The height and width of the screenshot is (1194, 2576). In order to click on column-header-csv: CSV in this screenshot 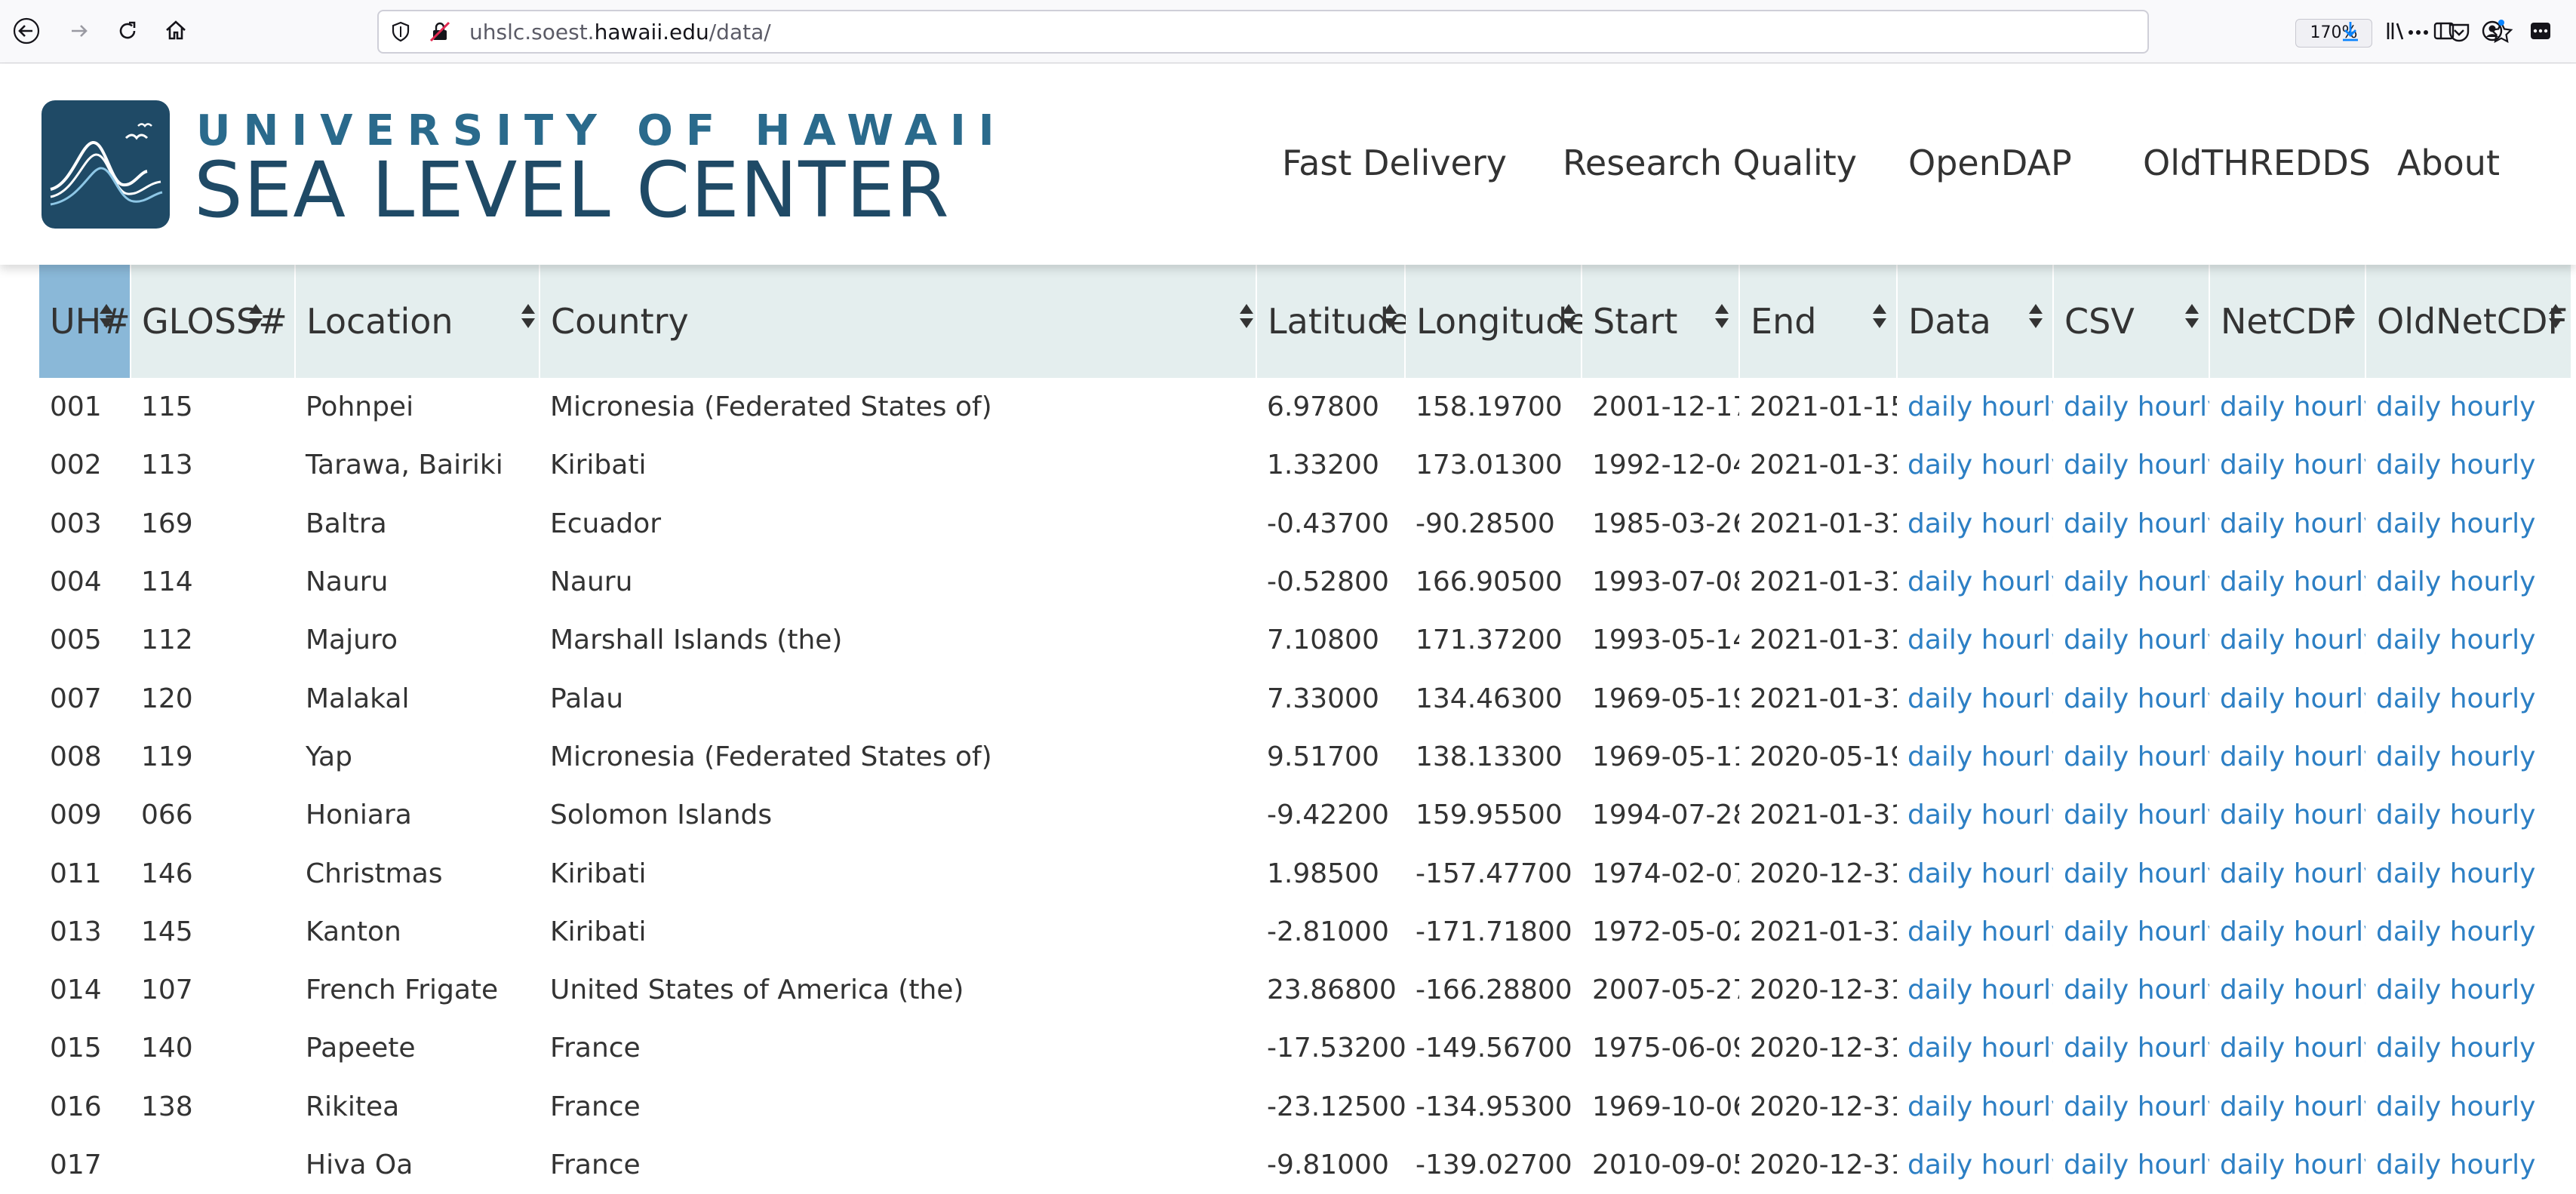, I will do `click(2131, 321)`.